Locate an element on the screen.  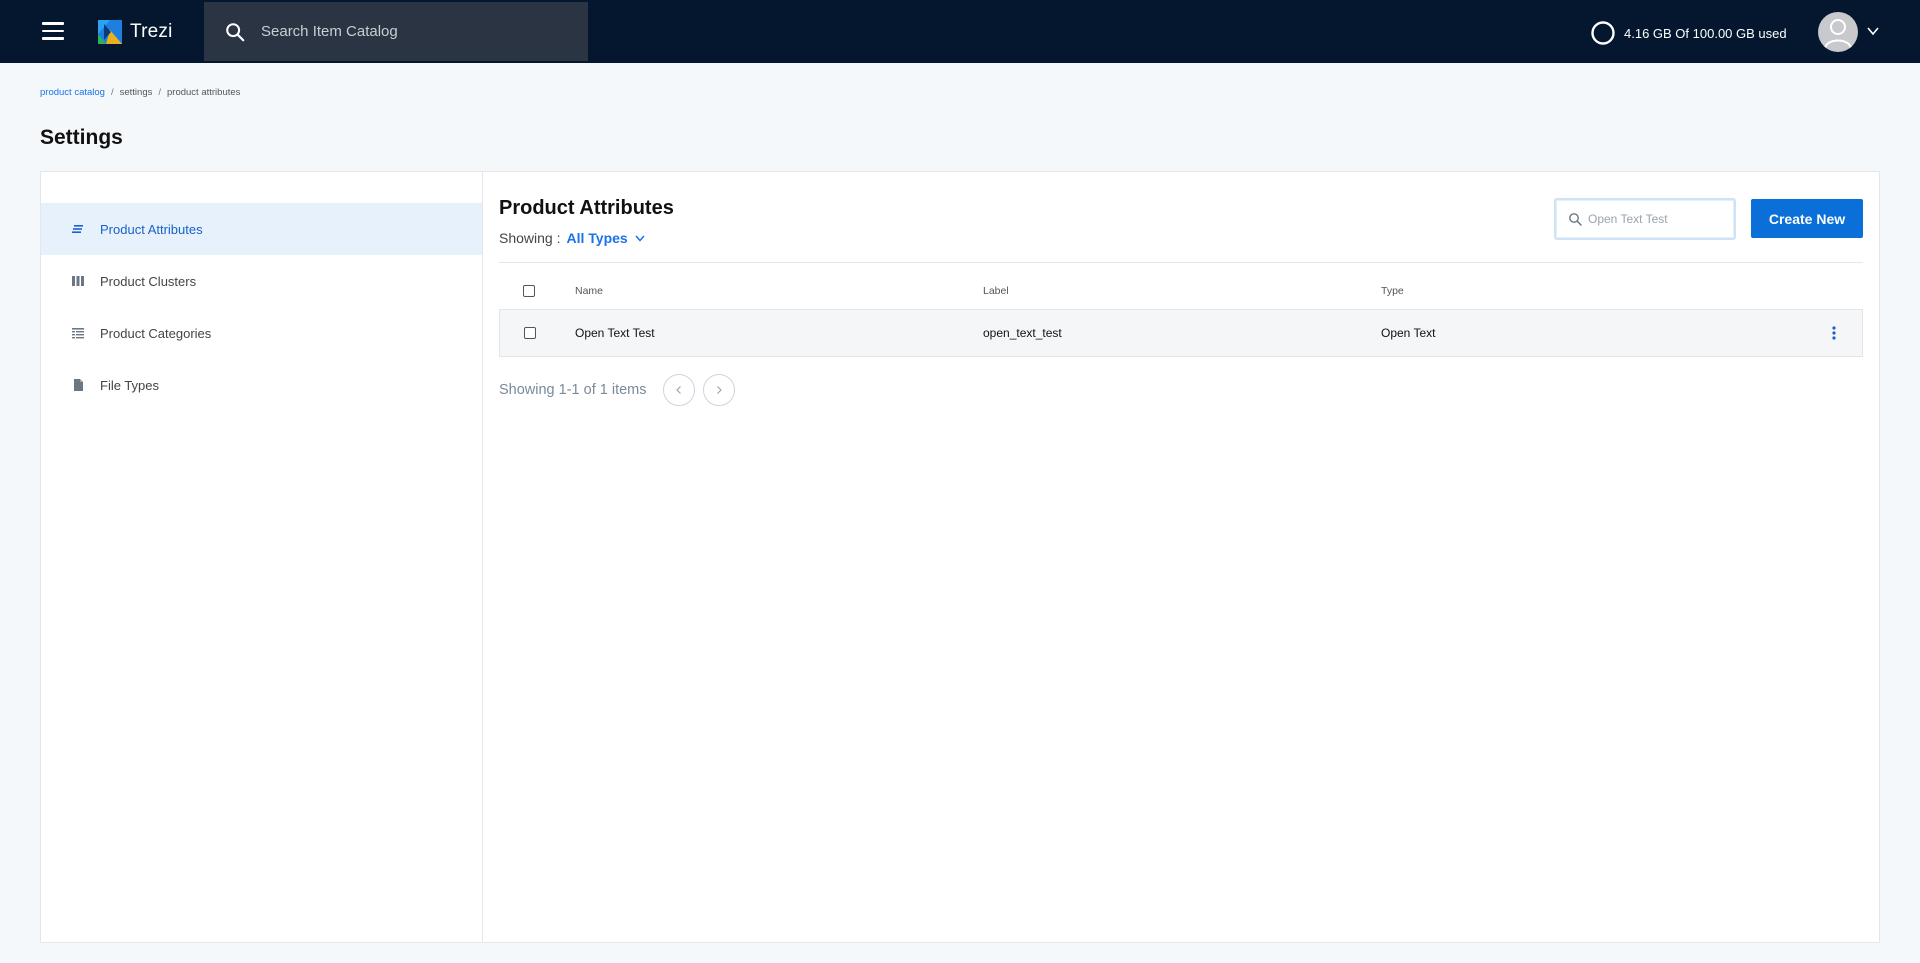
more-options-icon is located at coordinates (1834, 333).